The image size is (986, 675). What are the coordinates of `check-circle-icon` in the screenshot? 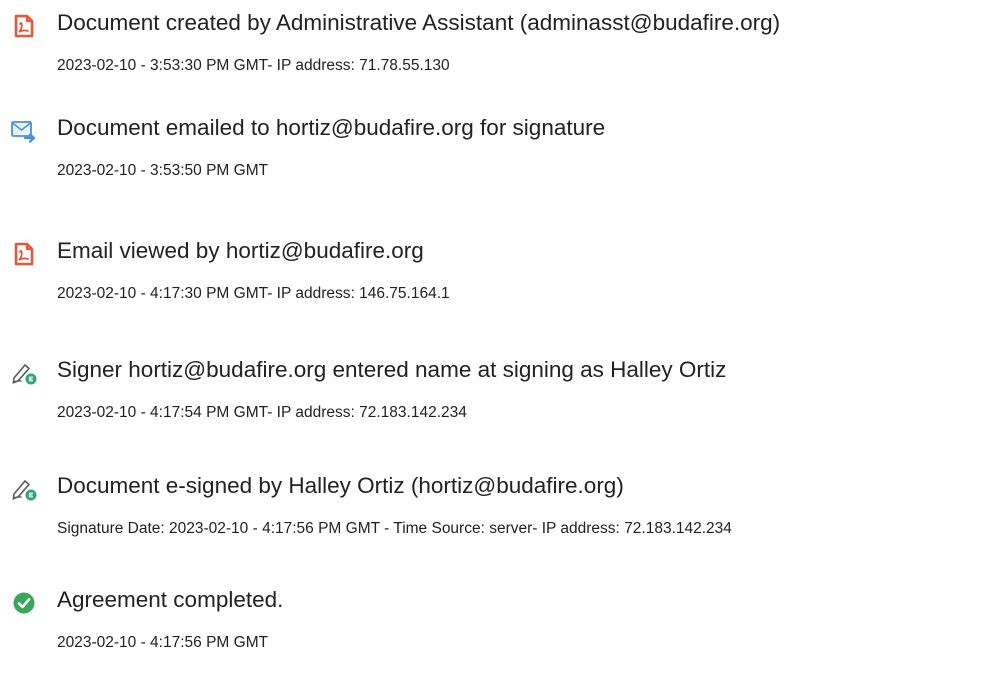 It's located at (24, 603).